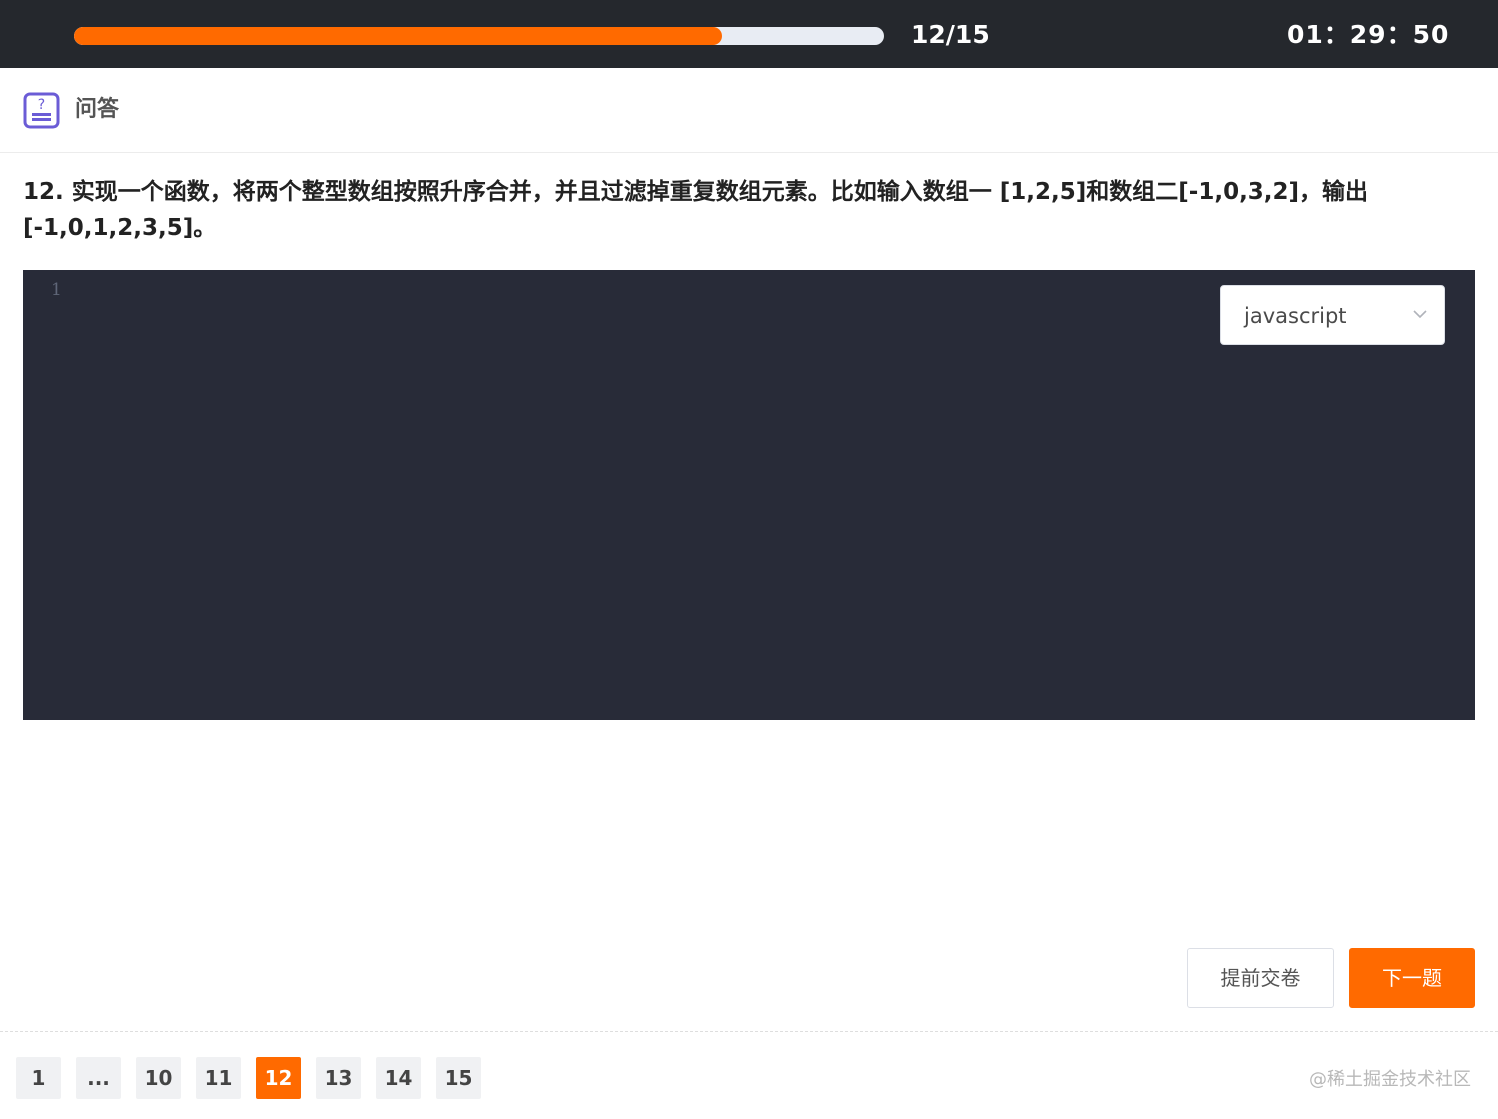  I want to click on watermark: @稀土掘金技术社区, so click(1390, 1079).